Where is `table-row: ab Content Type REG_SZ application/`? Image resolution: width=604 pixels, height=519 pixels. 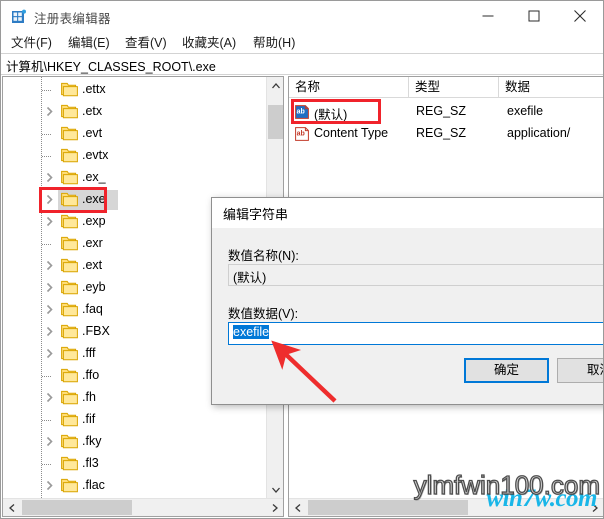
table-row: ab Content Type REG_SZ application/ is located at coordinates (446, 134).